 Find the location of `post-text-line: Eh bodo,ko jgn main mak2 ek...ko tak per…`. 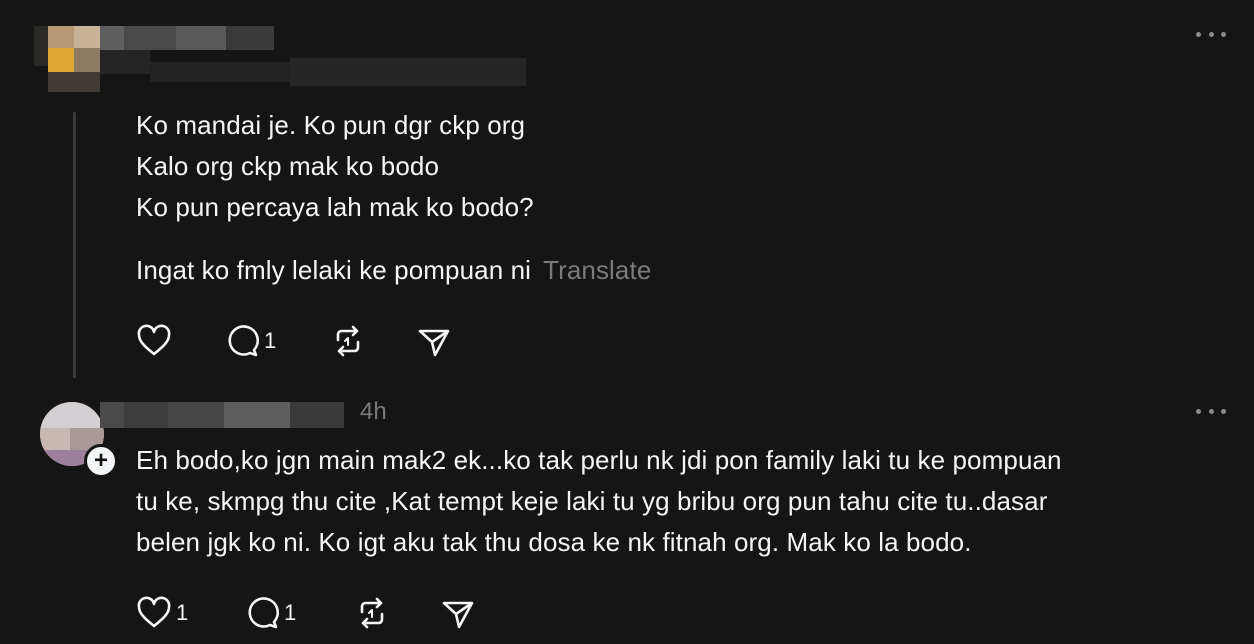

post-text-line: Eh bodo,ko jgn main mak2 ek...ko tak per… is located at coordinates (599, 460).